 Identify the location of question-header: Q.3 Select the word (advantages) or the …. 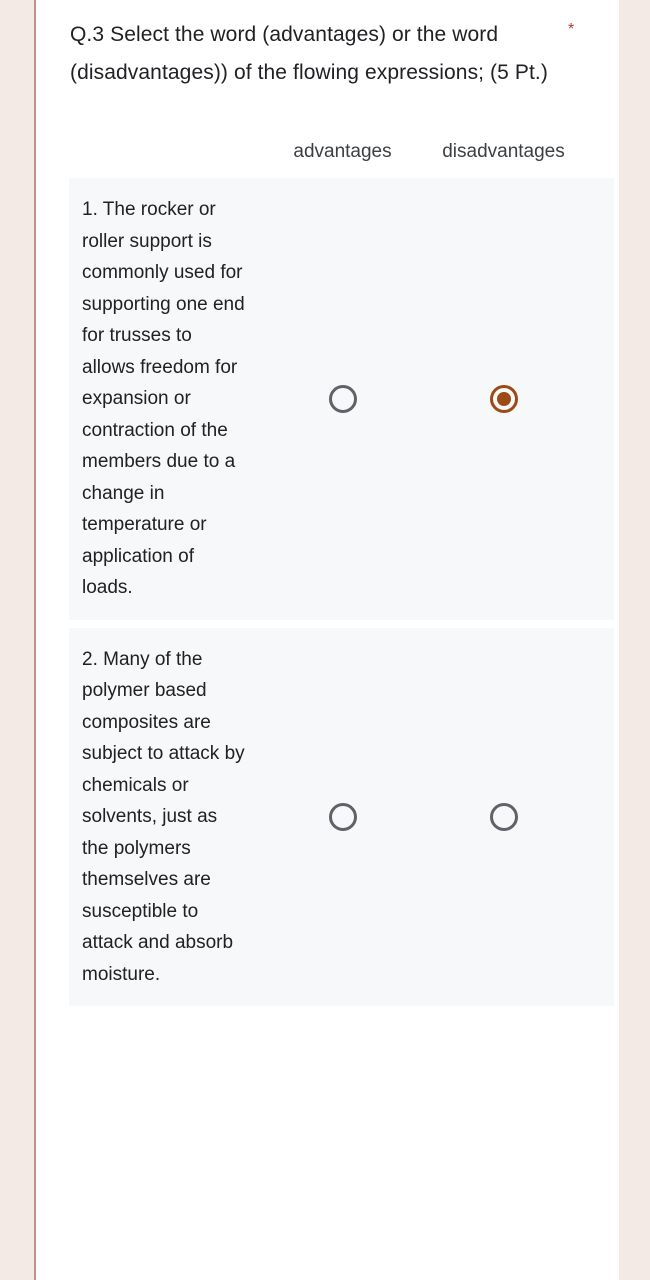
(327, 46).